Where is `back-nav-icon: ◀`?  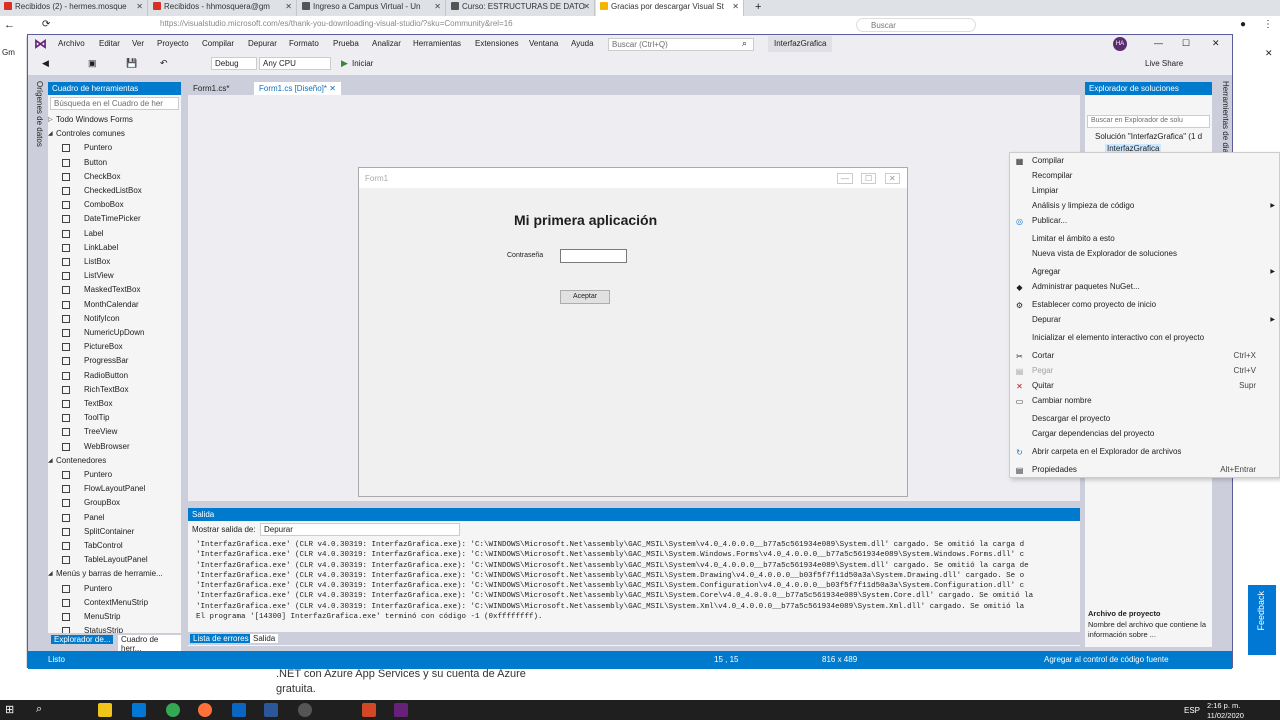 back-nav-icon: ◀ is located at coordinates (45, 63).